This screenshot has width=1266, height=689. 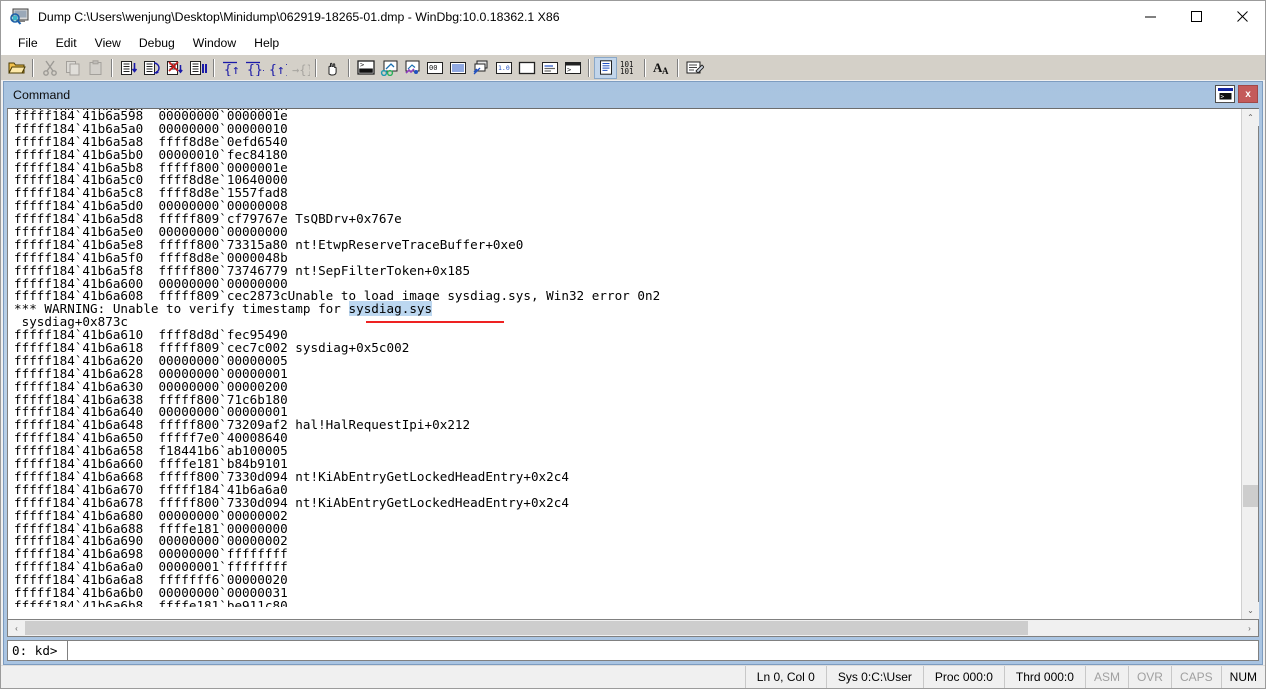 I want to click on command-window-caption-buttons: >_ x, so click(x=1236, y=94).